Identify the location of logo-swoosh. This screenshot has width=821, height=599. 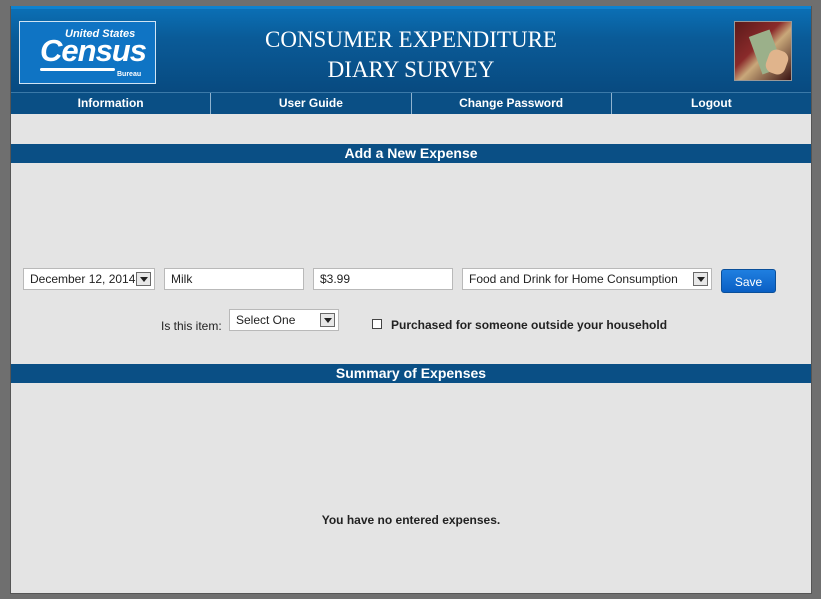
(77, 69).